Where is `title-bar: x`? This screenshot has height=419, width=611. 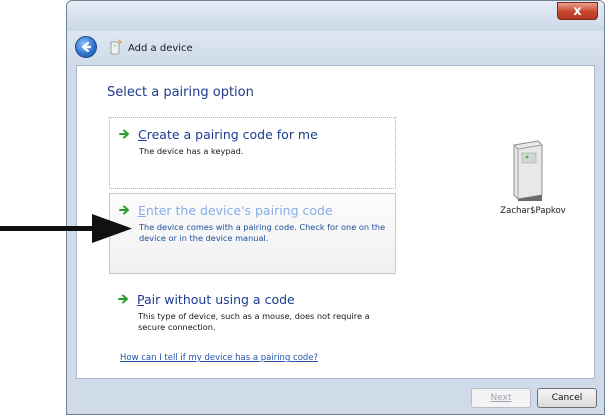
title-bar: x is located at coordinates (335, 16).